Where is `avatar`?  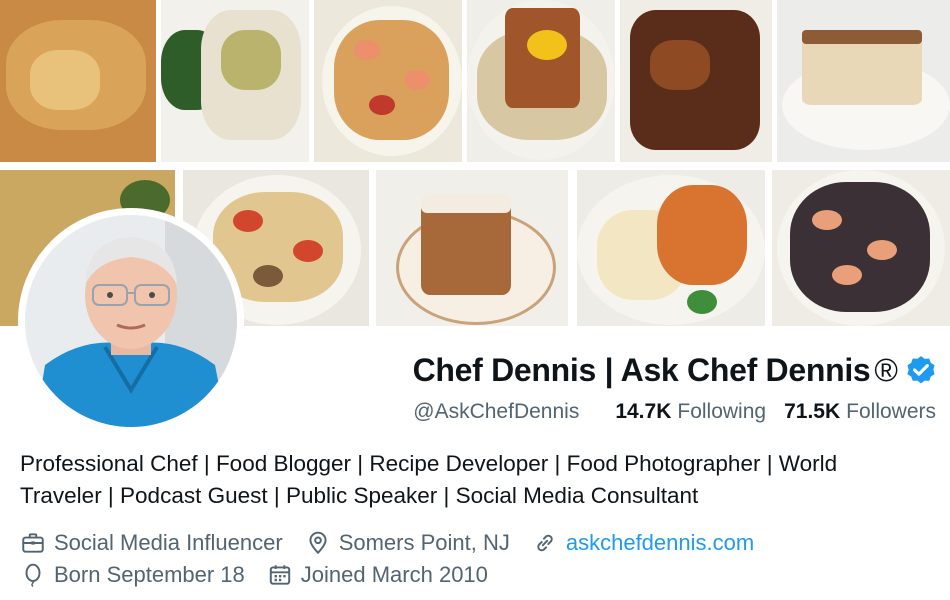
avatar is located at coordinates (131, 321).